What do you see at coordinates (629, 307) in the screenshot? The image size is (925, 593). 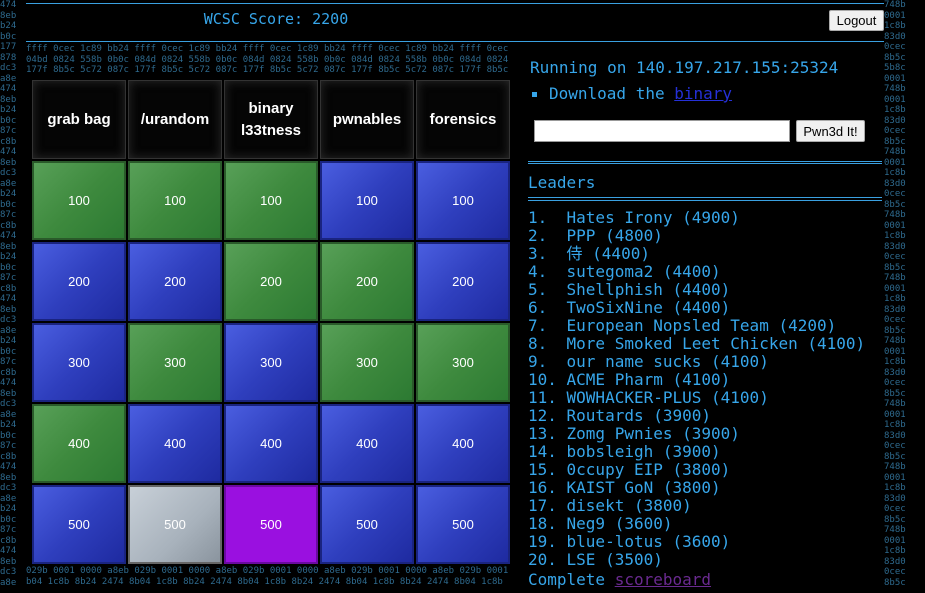 I see `leaderboard-entry: 6. TwoSixNine (4400)` at bounding box center [629, 307].